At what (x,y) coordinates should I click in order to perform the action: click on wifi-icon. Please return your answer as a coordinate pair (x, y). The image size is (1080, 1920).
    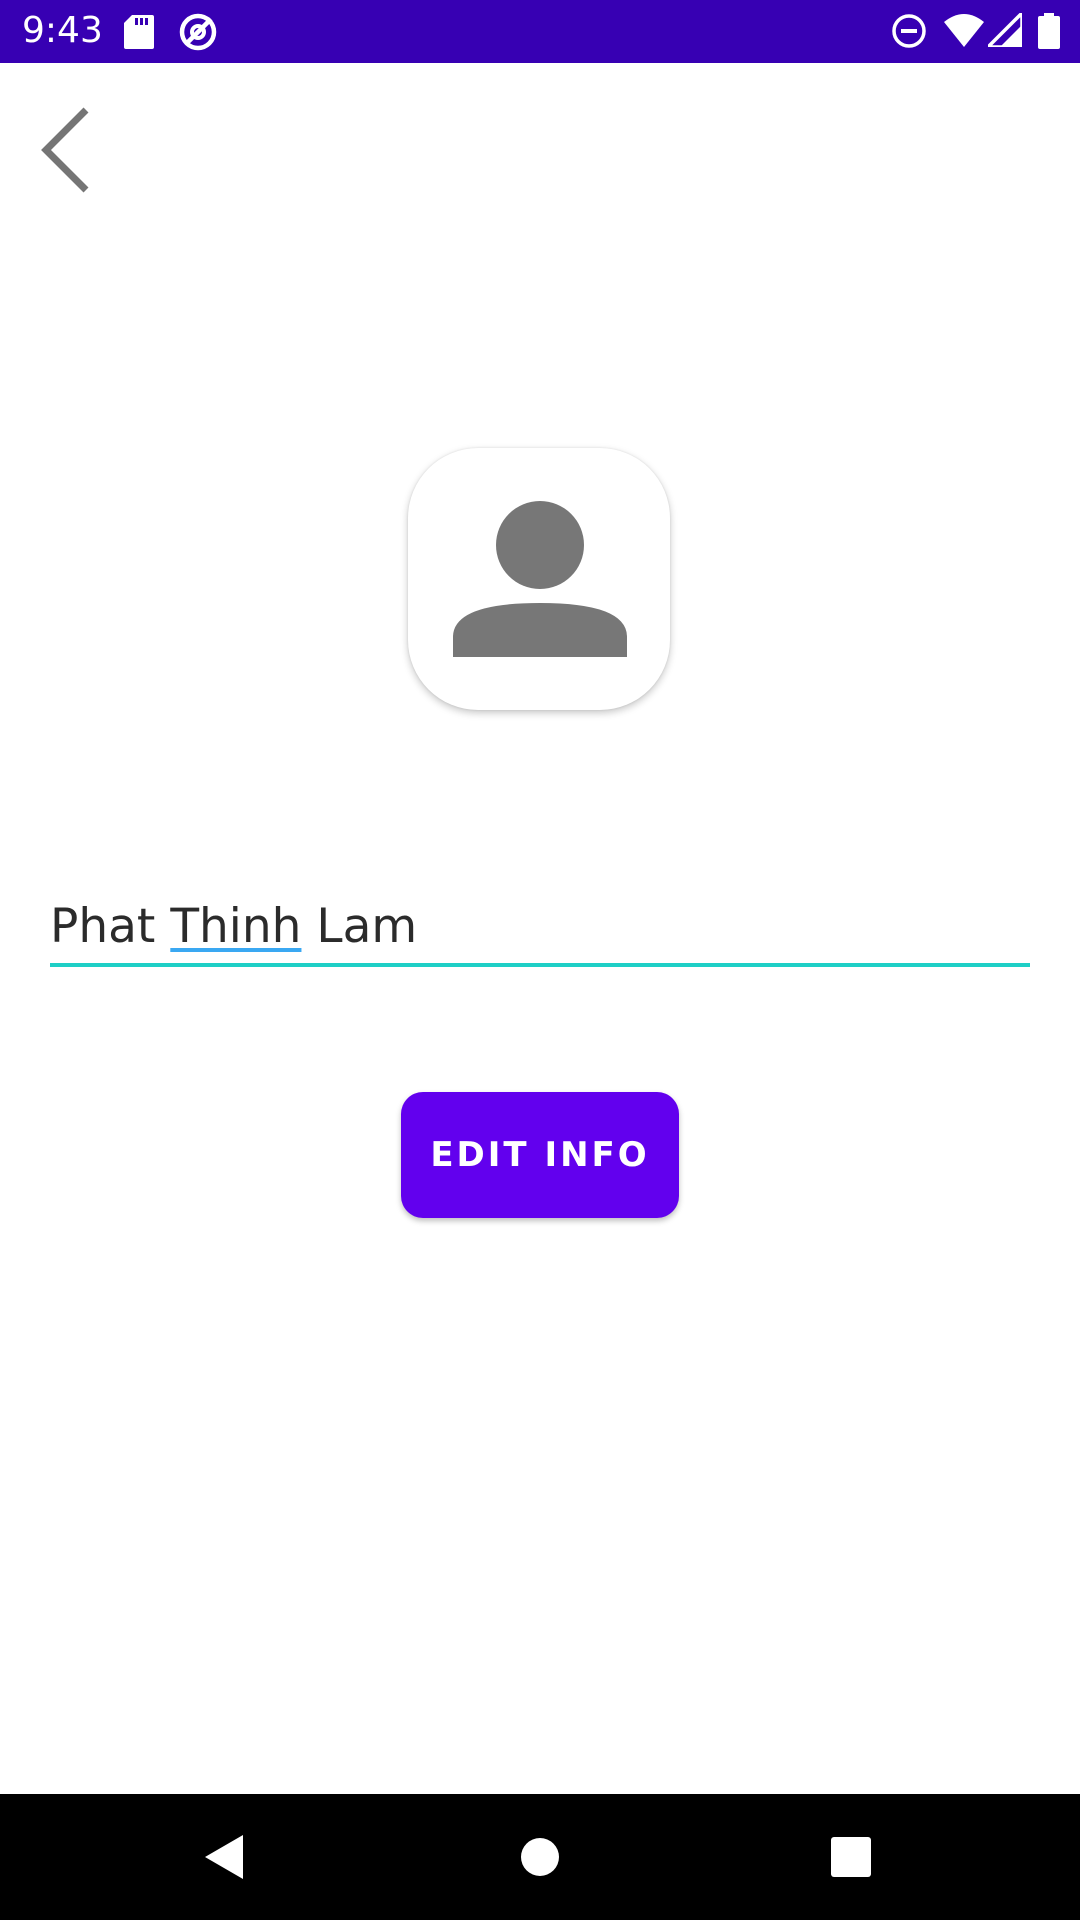
    Looking at the image, I should click on (964, 32).